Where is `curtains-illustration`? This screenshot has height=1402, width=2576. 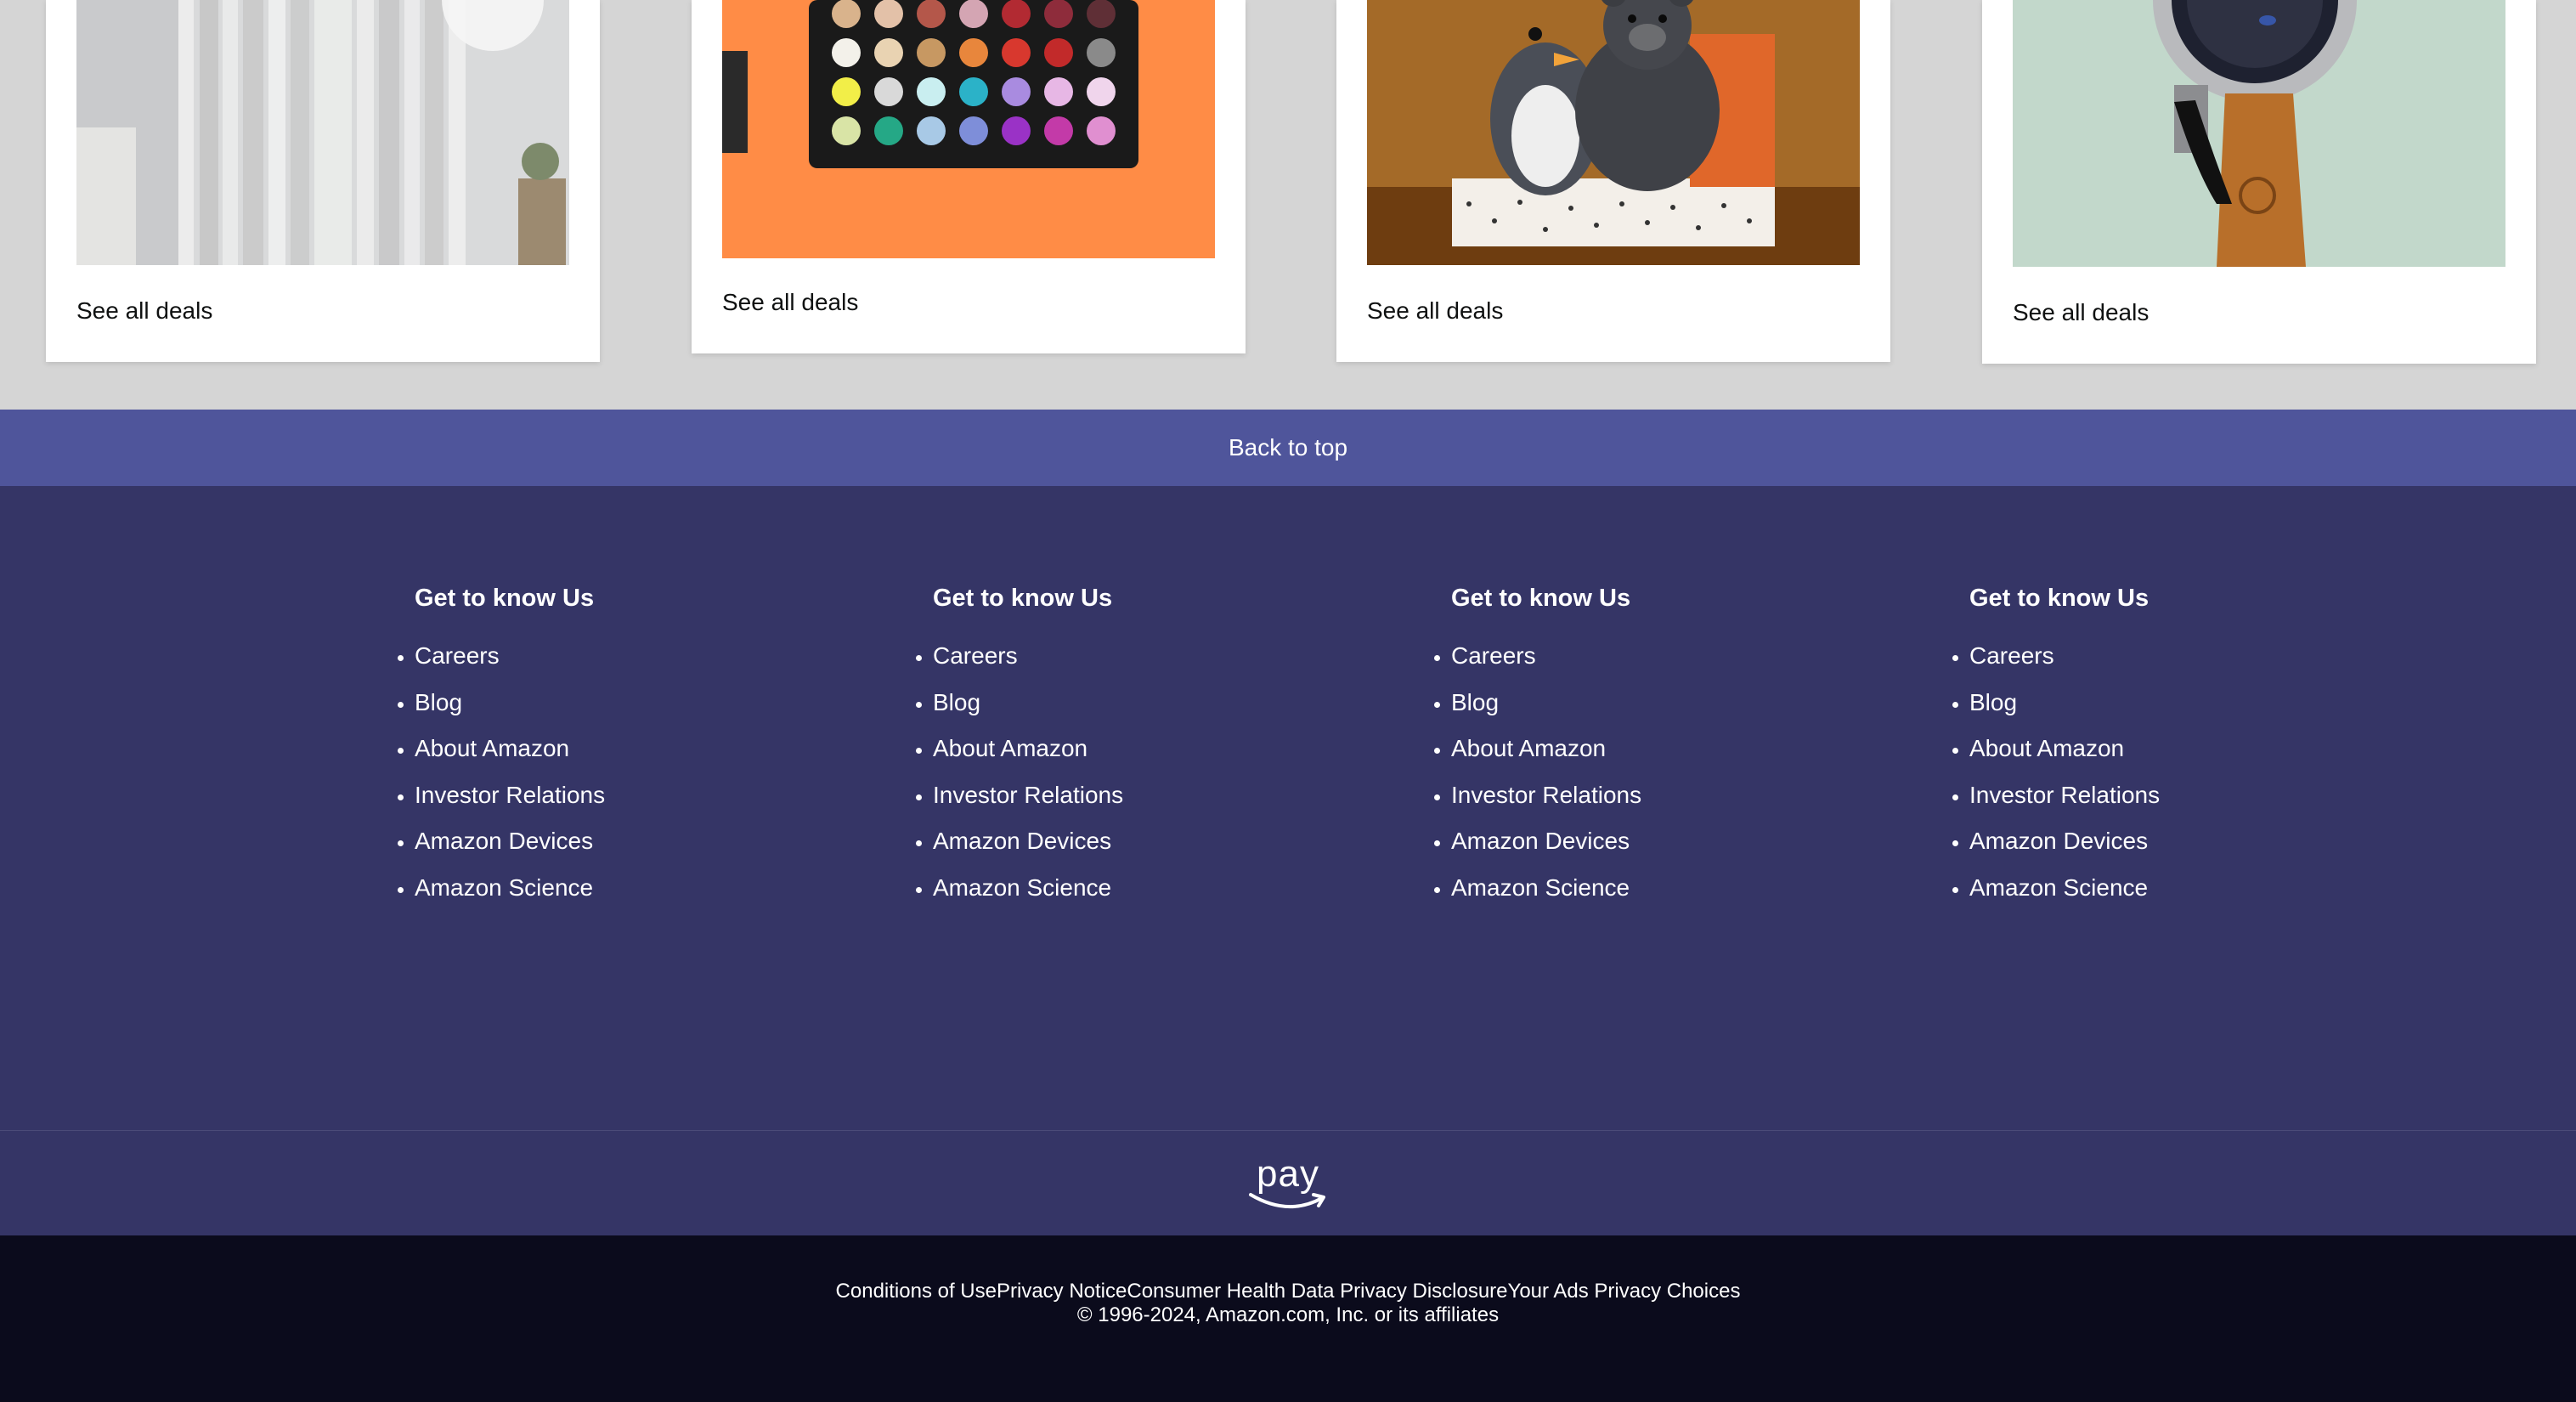
curtains-illustration is located at coordinates (323, 132).